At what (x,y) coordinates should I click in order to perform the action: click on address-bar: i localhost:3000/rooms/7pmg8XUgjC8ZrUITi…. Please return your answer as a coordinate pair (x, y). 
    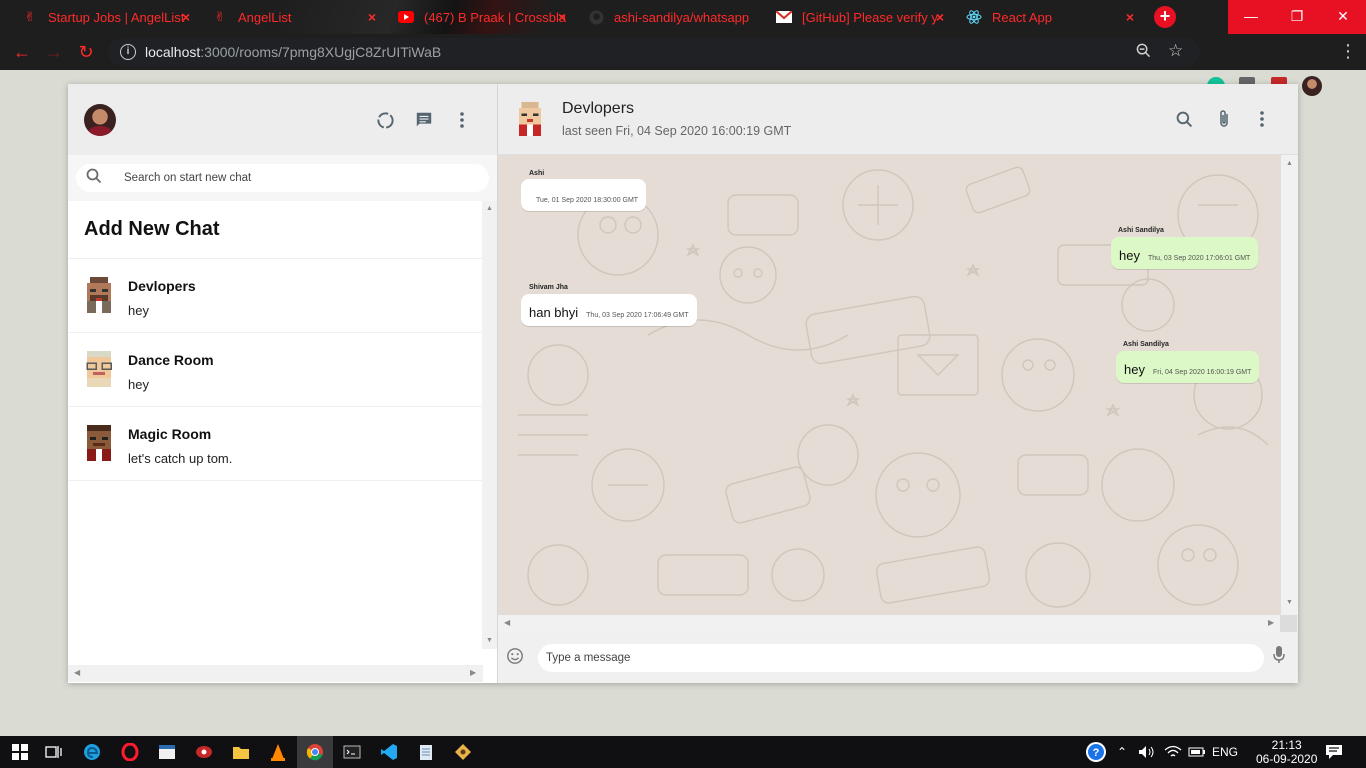
    Looking at the image, I should click on (654, 52).